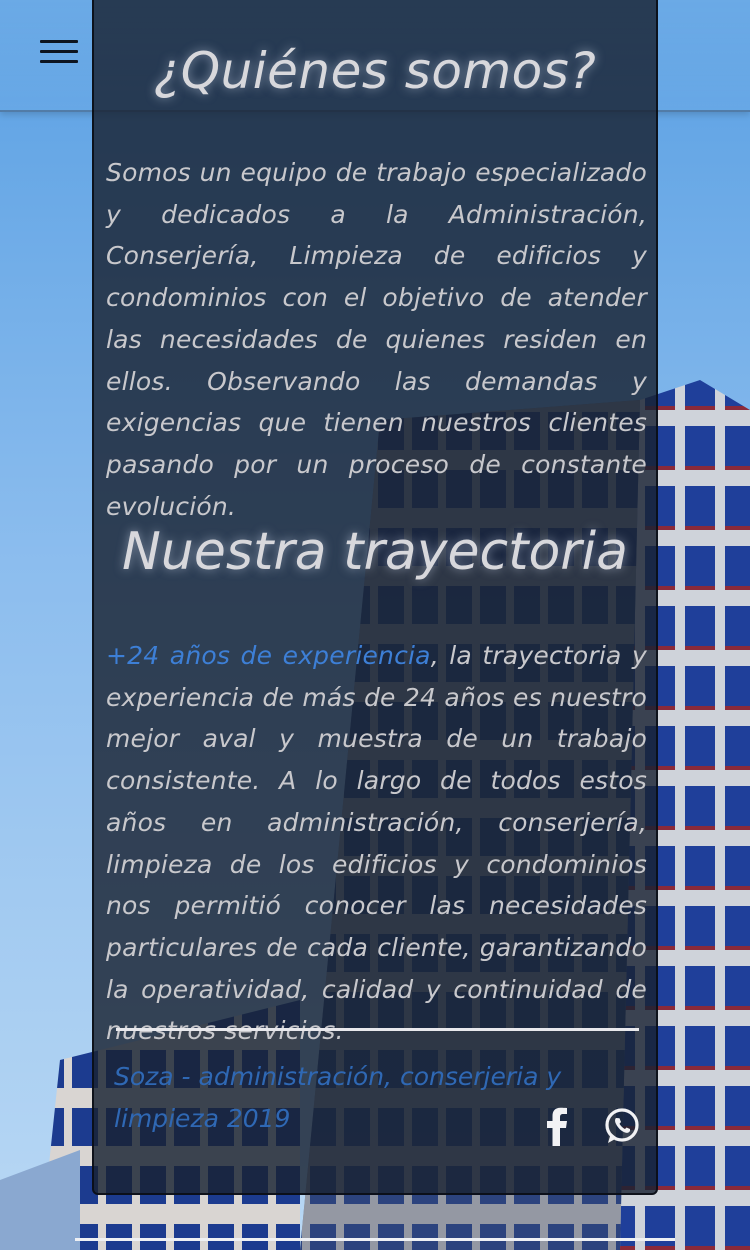 This screenshot has height=1250, width=750. Describe the element at coordinates (377, 1029) in the screenshot. I see `footer-divider` at that location.